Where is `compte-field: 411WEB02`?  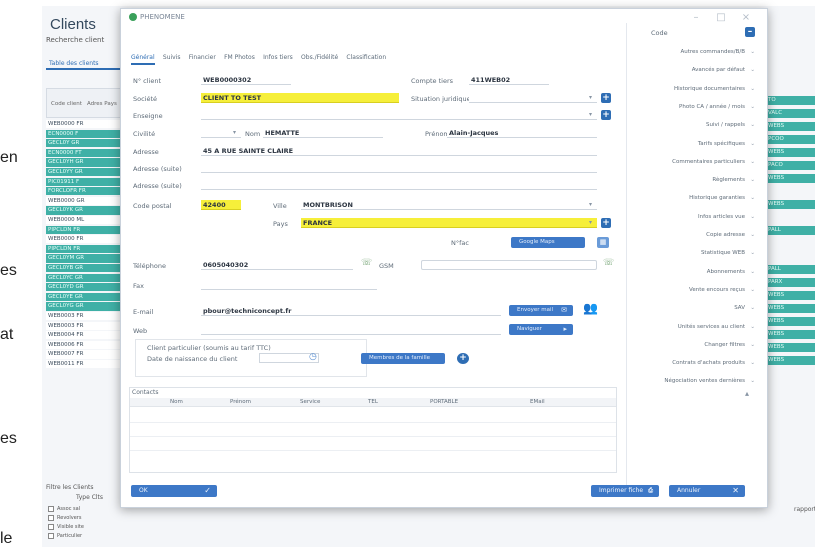
compte-field: 411WEB02 is located at coordinates (509, 80).